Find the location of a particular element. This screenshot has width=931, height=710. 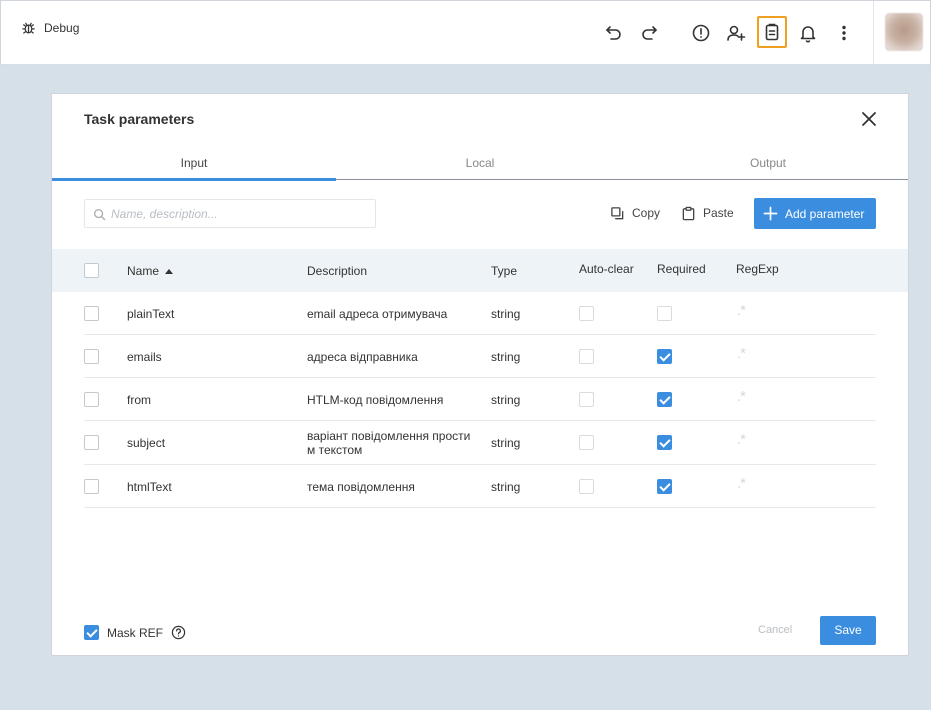

alert-button is located at coordinates (701, 33).